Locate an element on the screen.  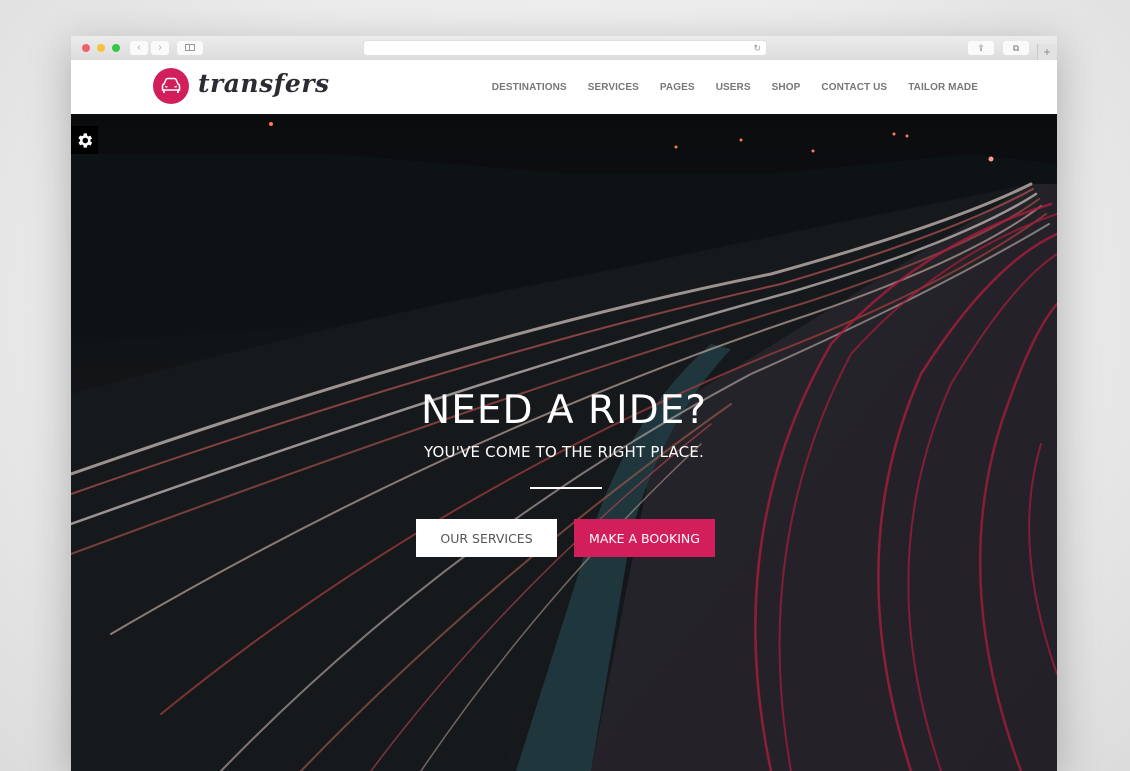
reload-icon: ↻ is located at coordinates (757, 48).